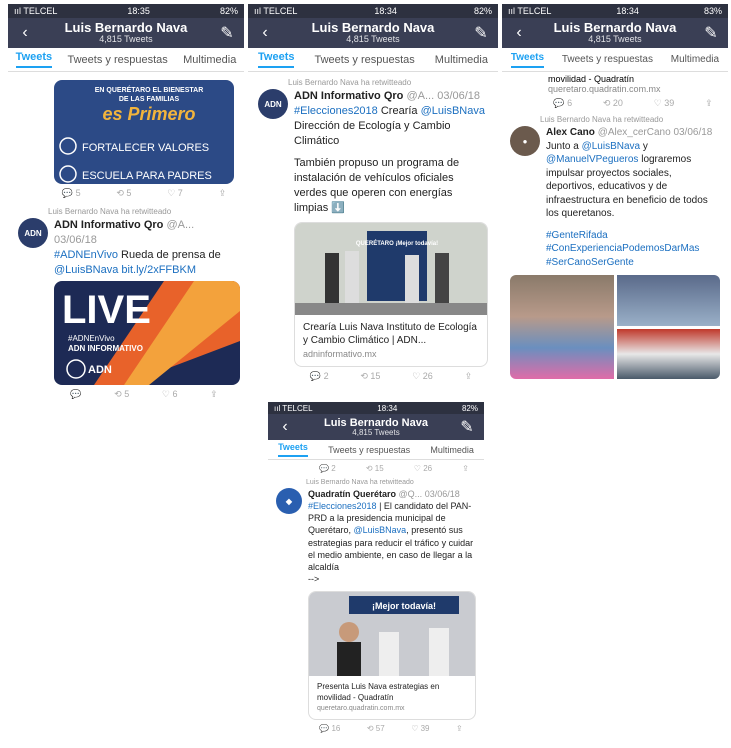 The image size is (731, 748). Describe the element at coordinates (633, 249) in the screenshot. I see `hashtag: #ConExperienciaPodemosDarMas` at that location.